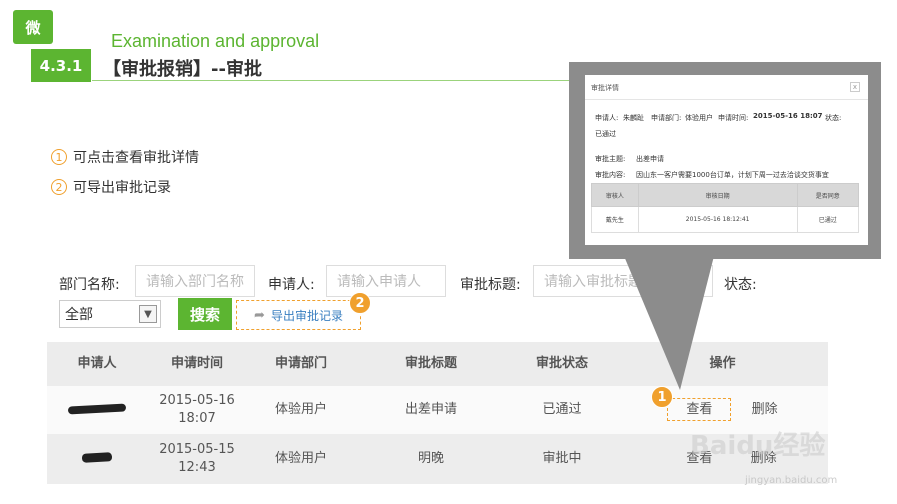  What do you see at coordinates (615, 195) in the screenshot?
I see `review-column-header: 审核人` at bounding box center [615, 195].